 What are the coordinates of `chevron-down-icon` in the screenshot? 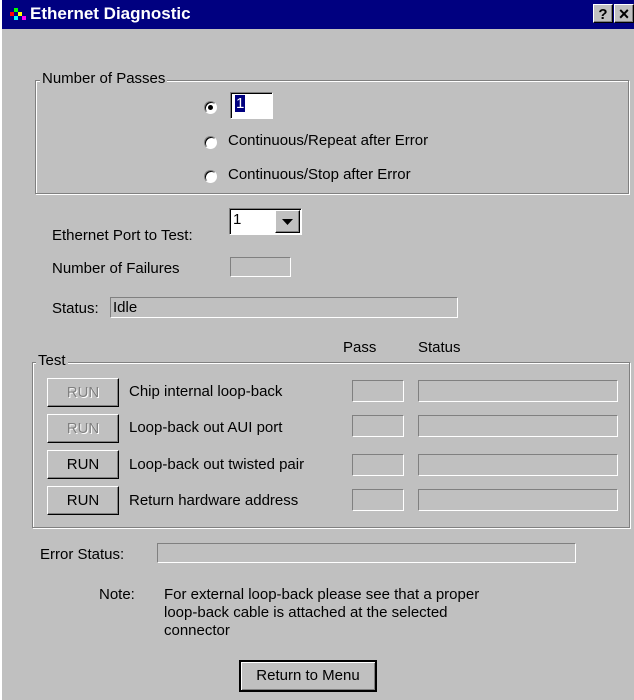 It's located at (287, 222).